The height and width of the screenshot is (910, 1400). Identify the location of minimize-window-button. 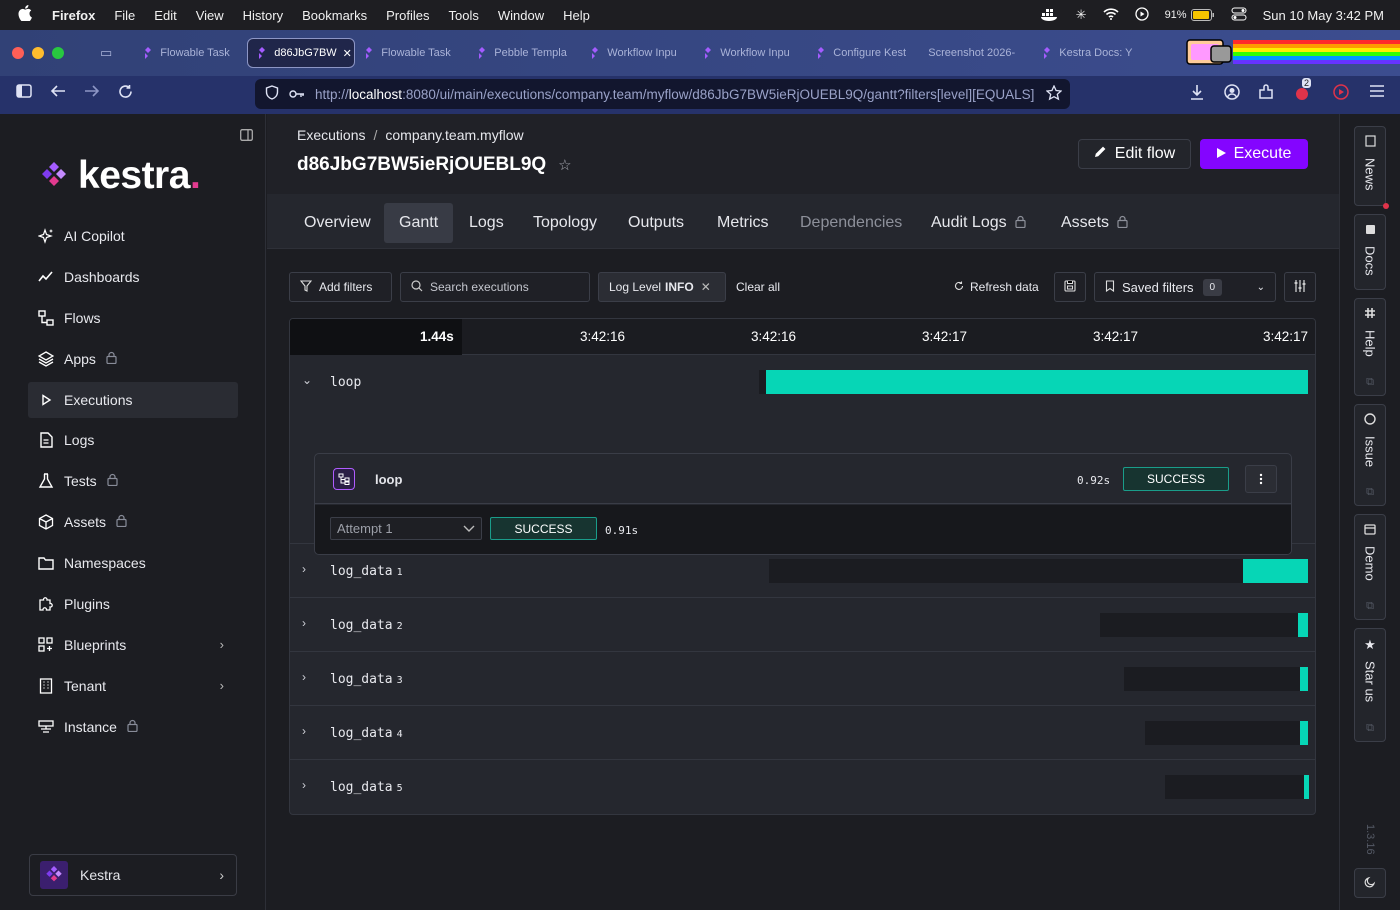
(38, 53).